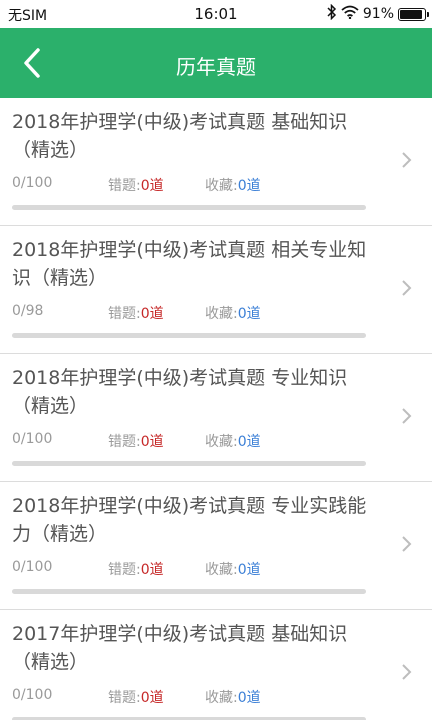 The image size is (432, 720). What do you see at coordinates (180, 136) in the screenshot?
I see `exam-title: 2018年护理学(中级)考试真题 基础知识（精选）` at bounding box center [180, 136].